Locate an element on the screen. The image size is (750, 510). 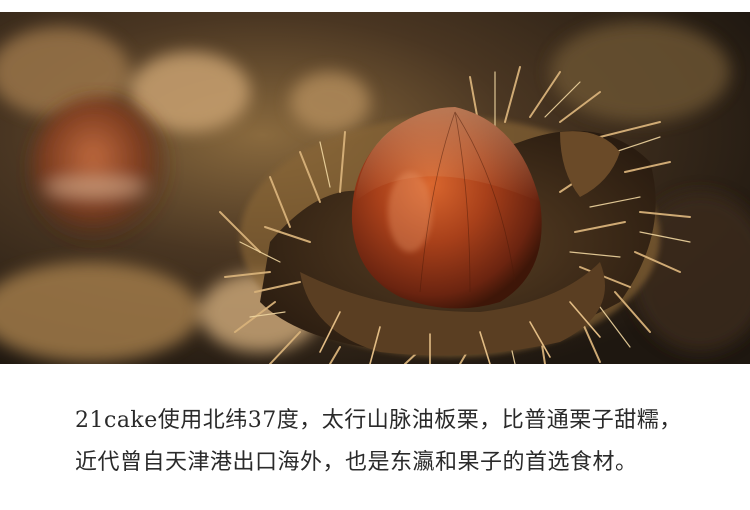
description-line-1: 21cake使用北纬37度，太行山脉油板栗，比普通栗子甜糯， is located at coordinates (378, 420).